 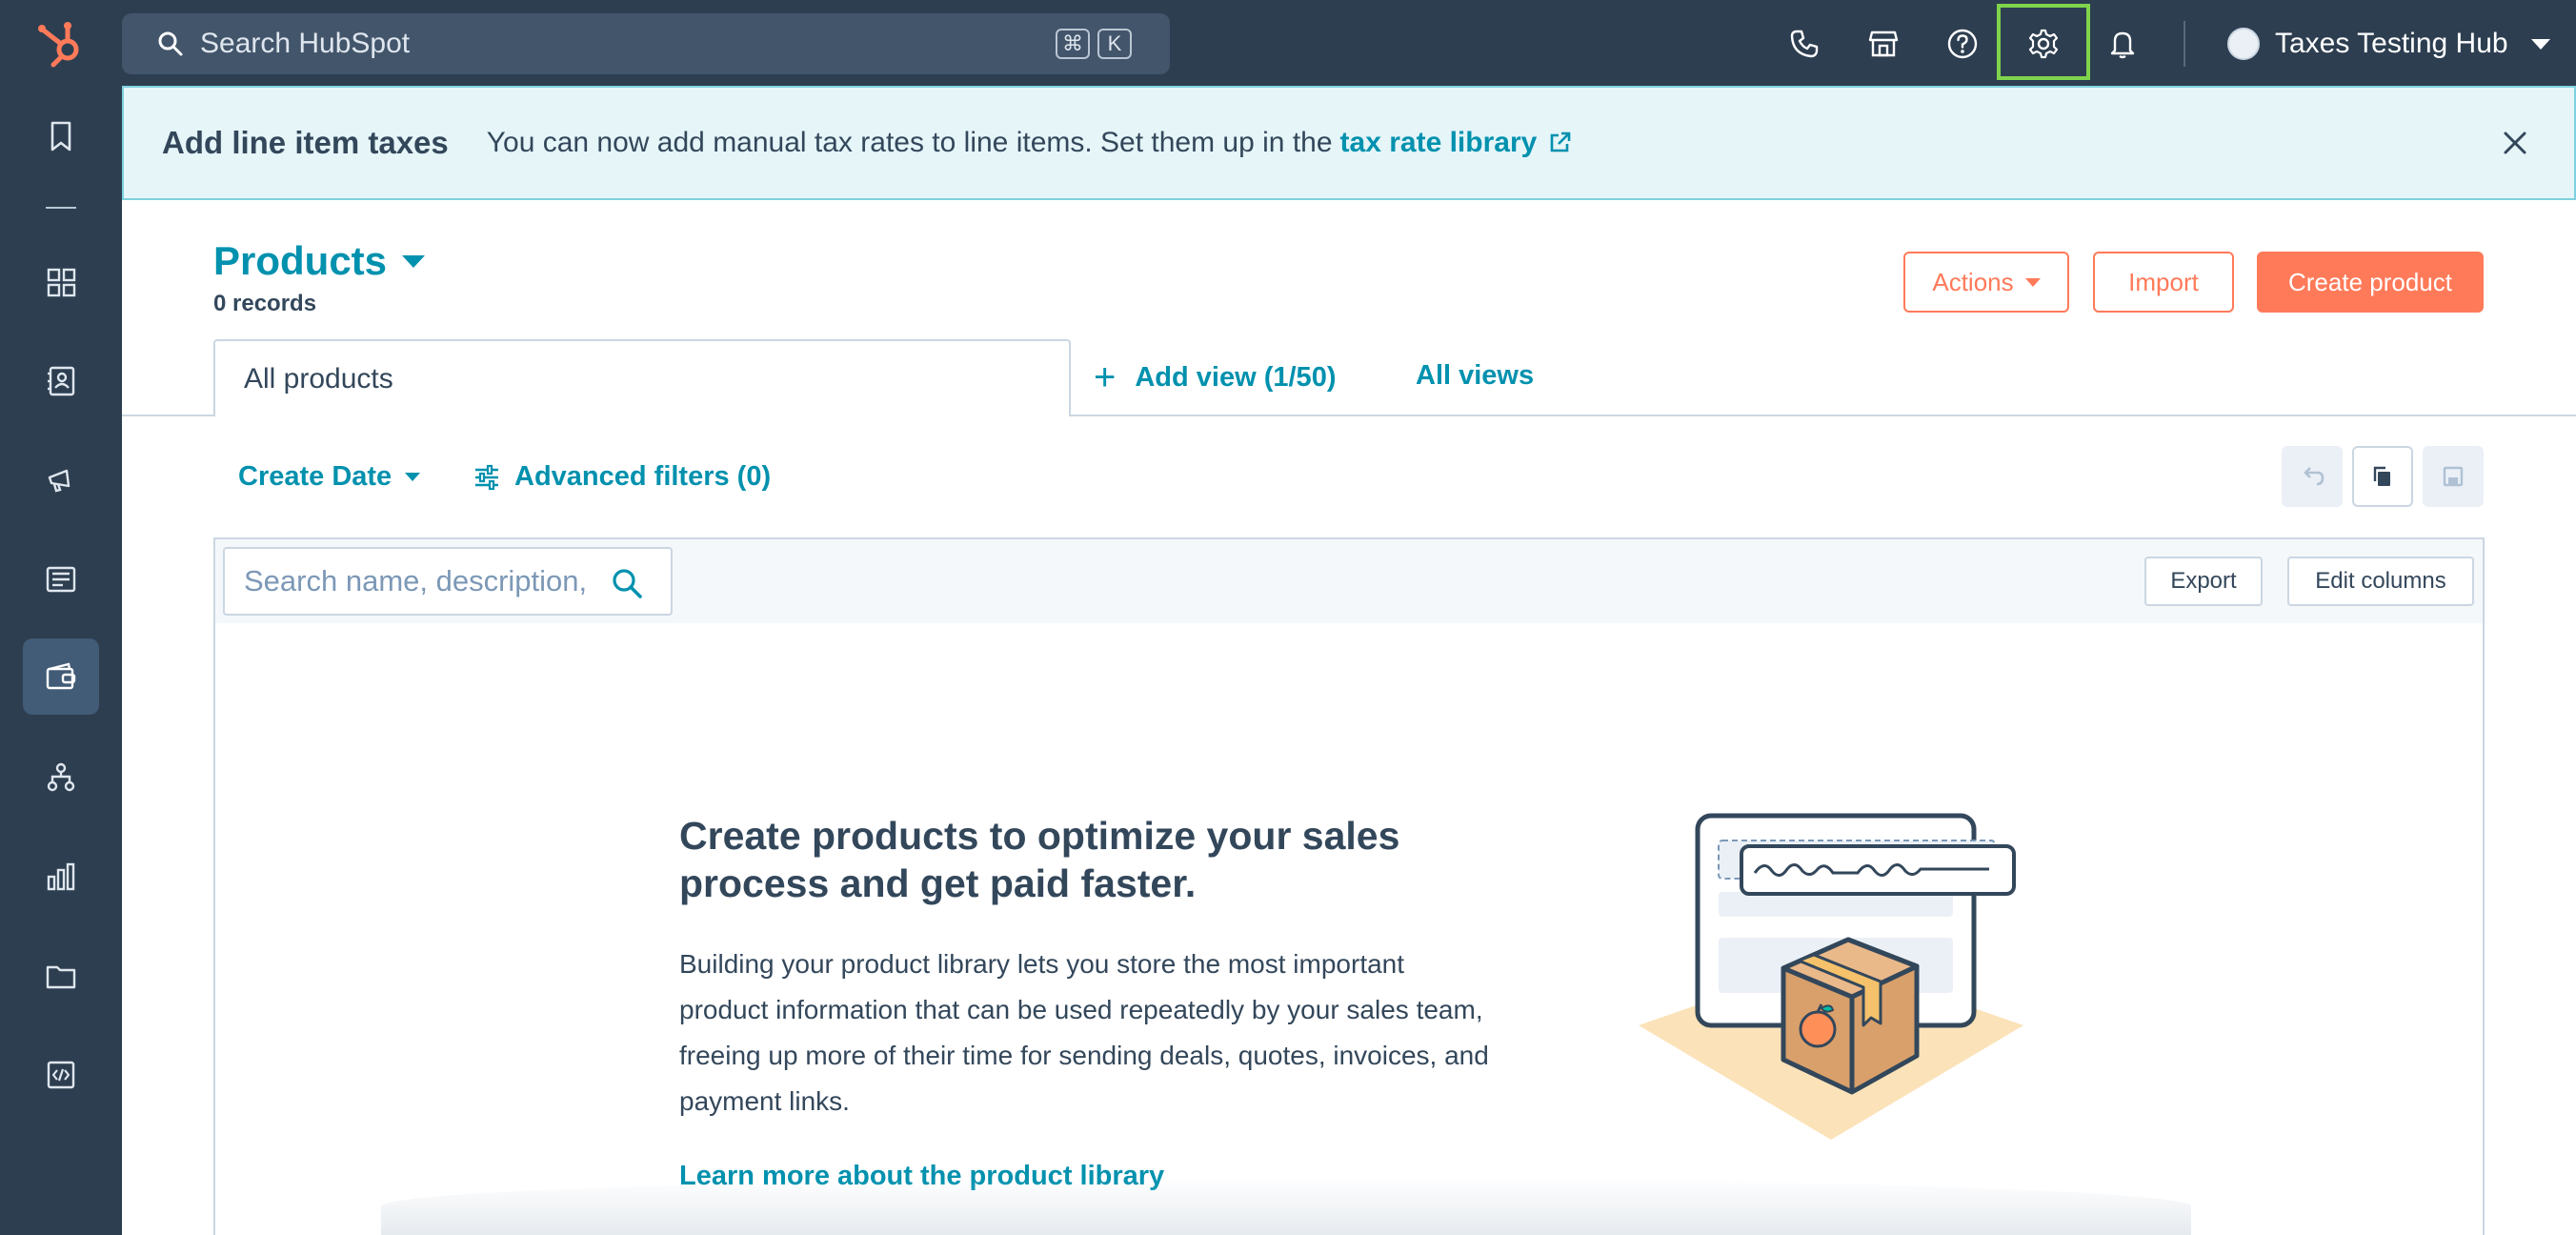 I want to click on add-view-button: + Add view (1/50), so click(x=1215, y=377).